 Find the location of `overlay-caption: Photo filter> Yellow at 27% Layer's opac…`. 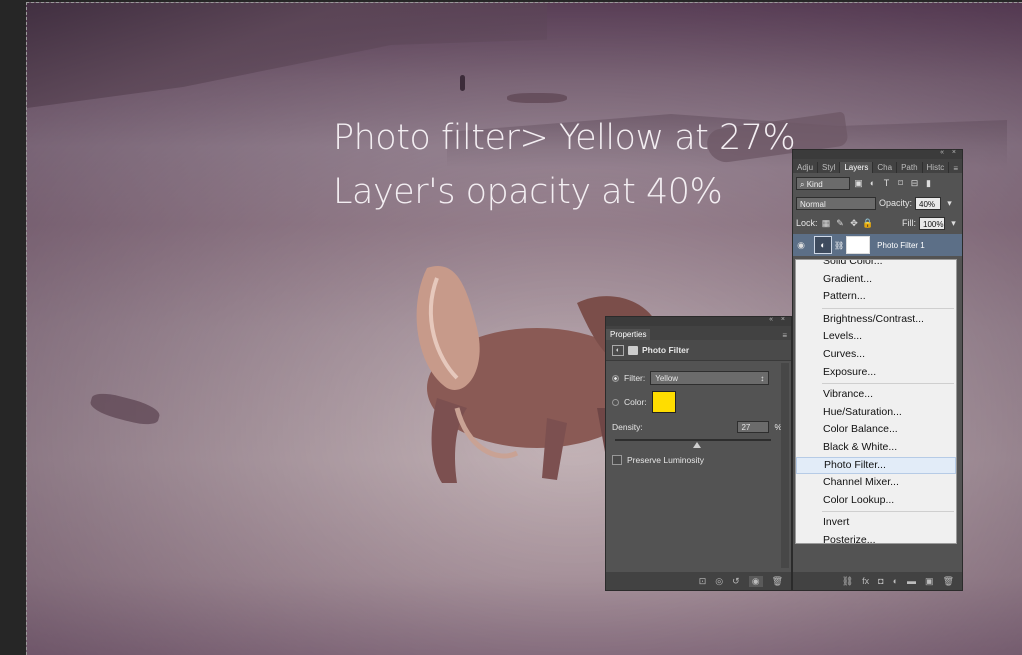

overlay-caption: Photo filter> Yellow at 27% Layer's opac… is located at coordinates (564, 165).